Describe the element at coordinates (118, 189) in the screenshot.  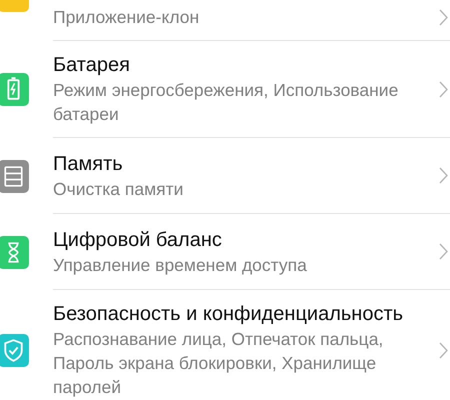
I see `item-subtitle: Очистка памяти` at that location.